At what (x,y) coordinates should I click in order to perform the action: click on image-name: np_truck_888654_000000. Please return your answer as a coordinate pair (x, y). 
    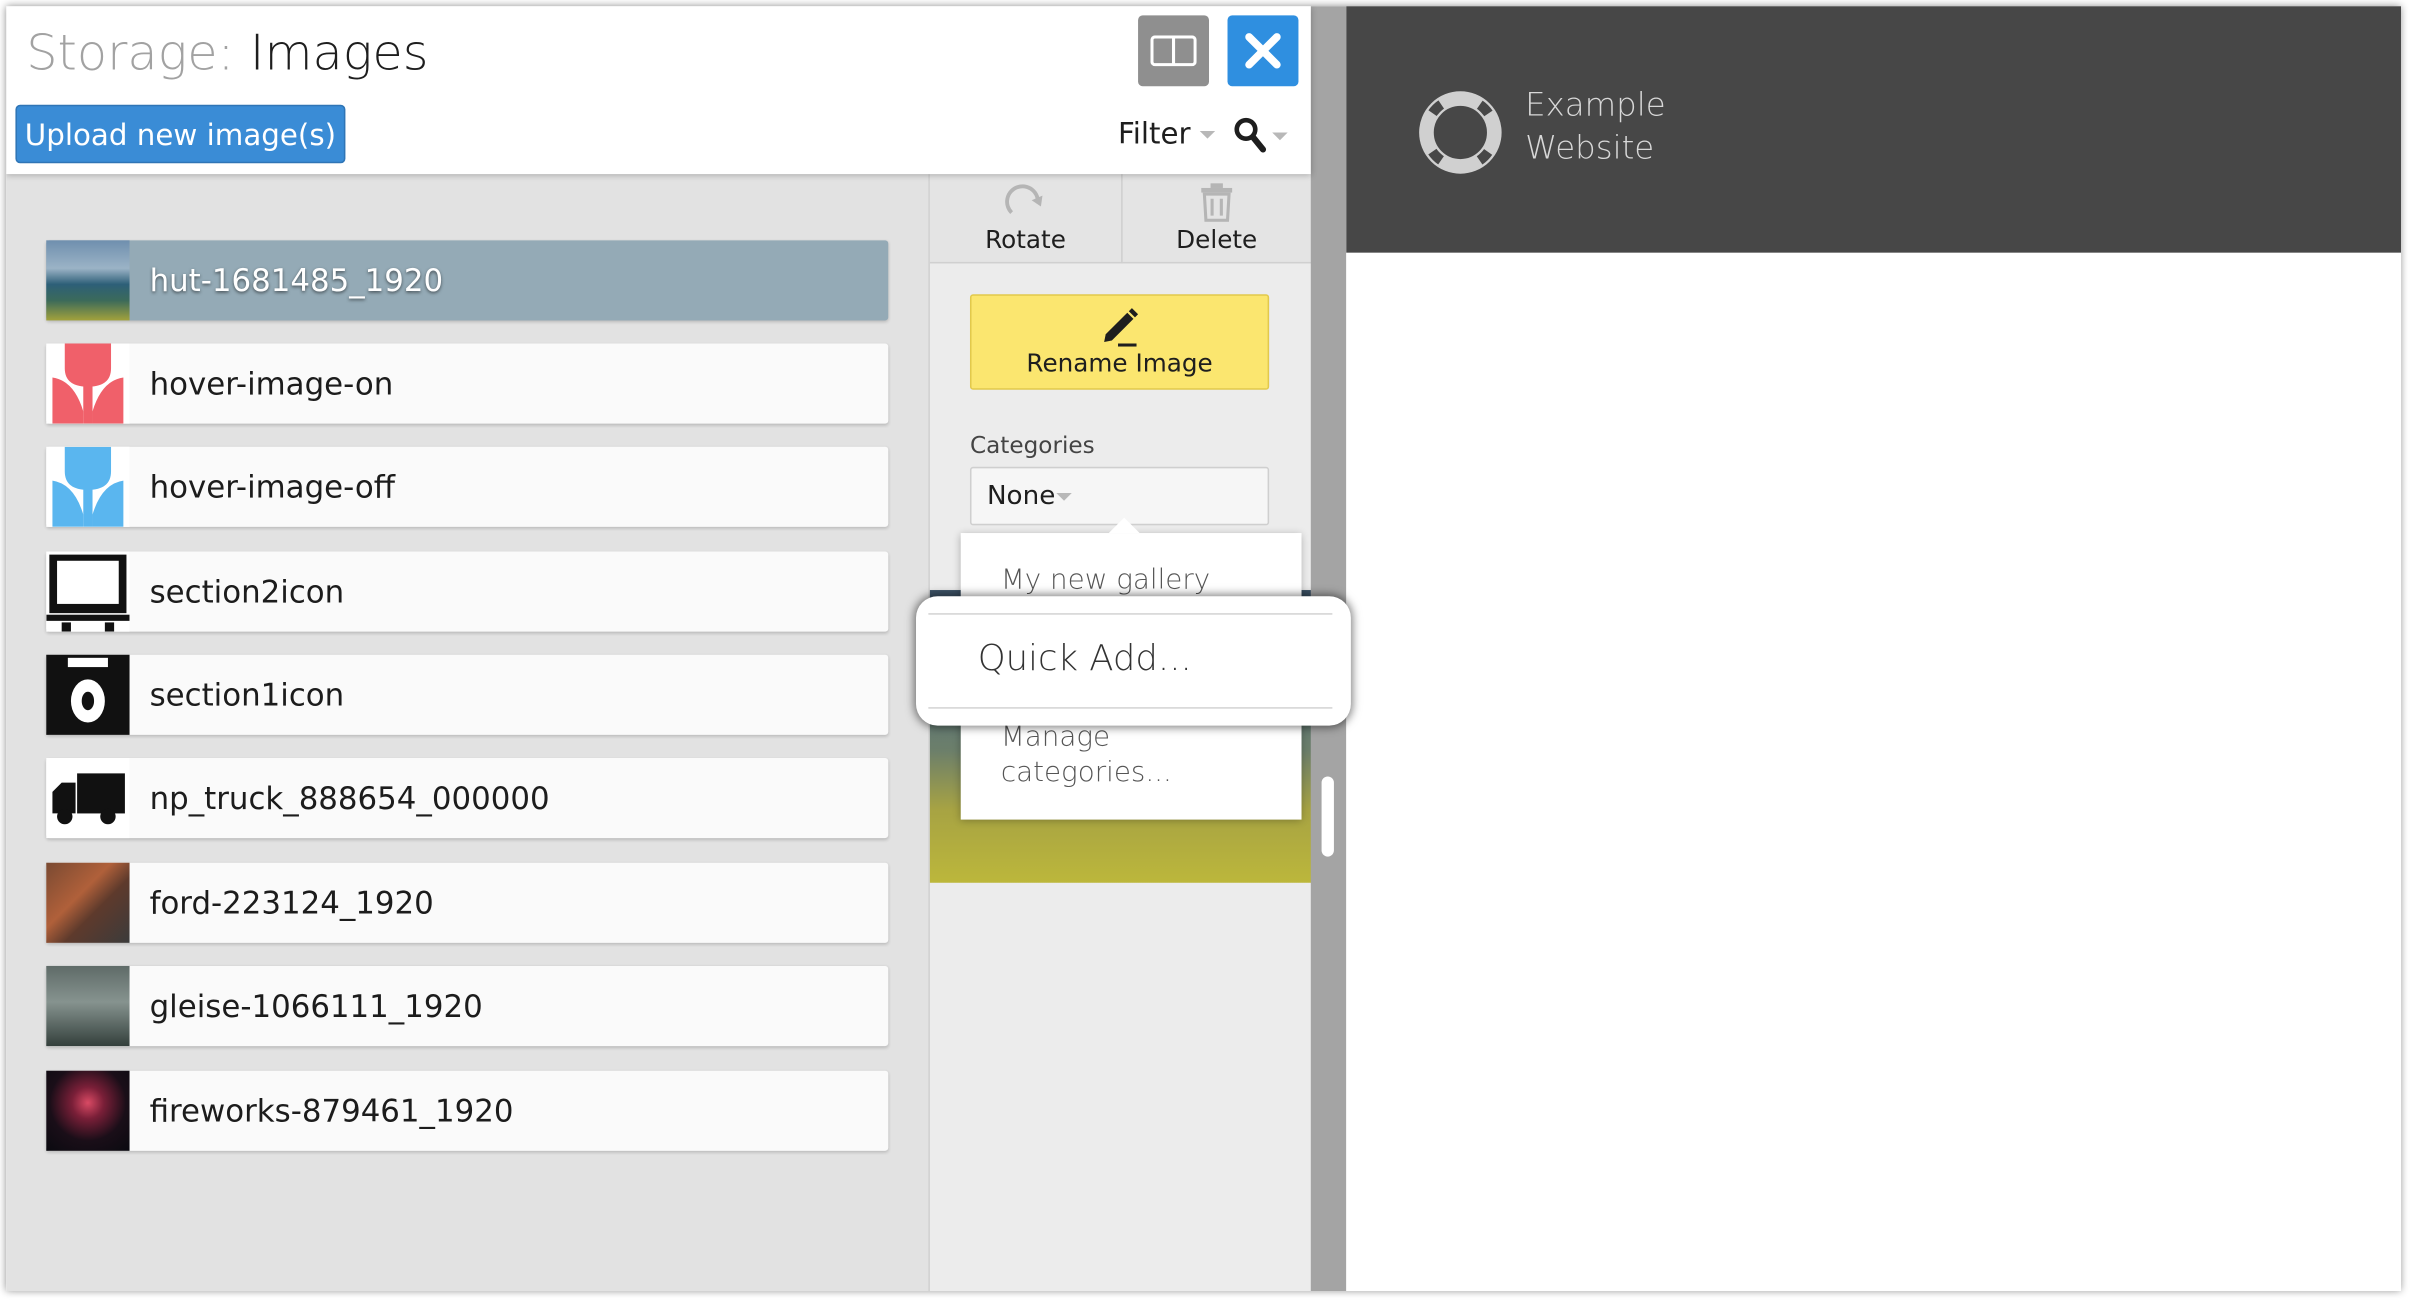
    Looking at the image, I should click on (349, 798).